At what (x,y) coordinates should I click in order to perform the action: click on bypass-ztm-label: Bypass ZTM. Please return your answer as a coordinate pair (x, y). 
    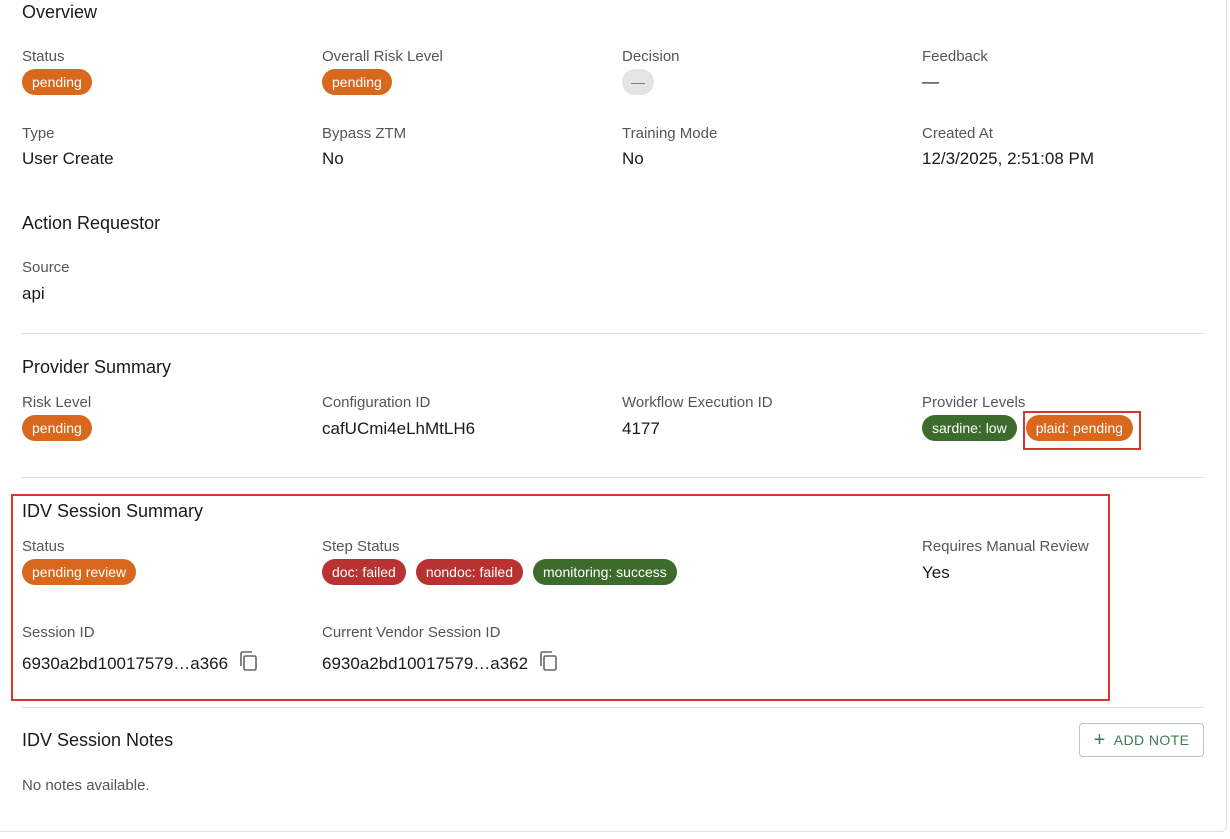
    Looking at the image, I should click on (364, 133).